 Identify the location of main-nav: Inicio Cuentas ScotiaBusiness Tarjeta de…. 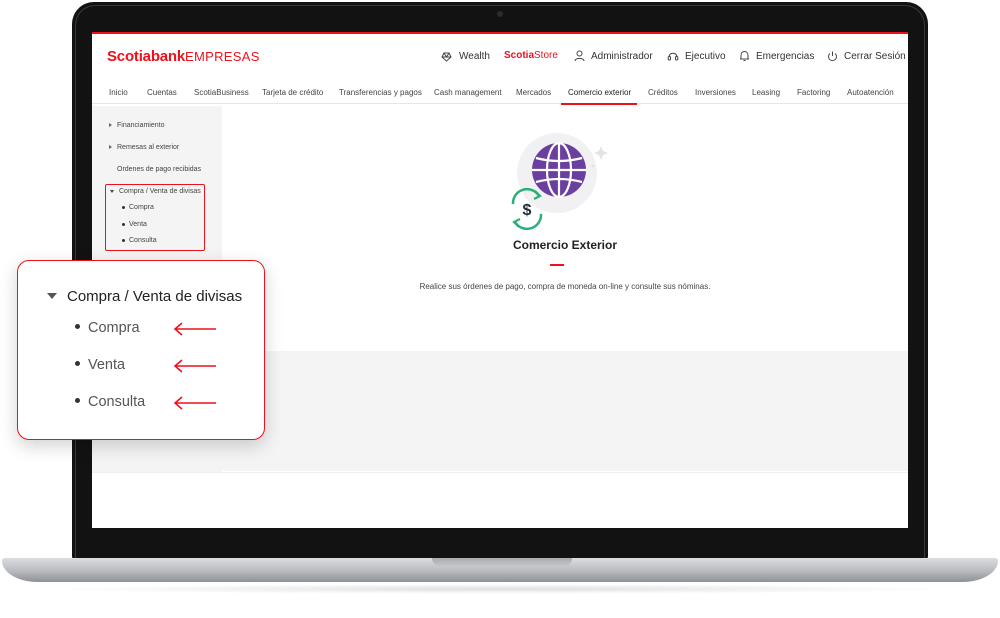
(500, 93).